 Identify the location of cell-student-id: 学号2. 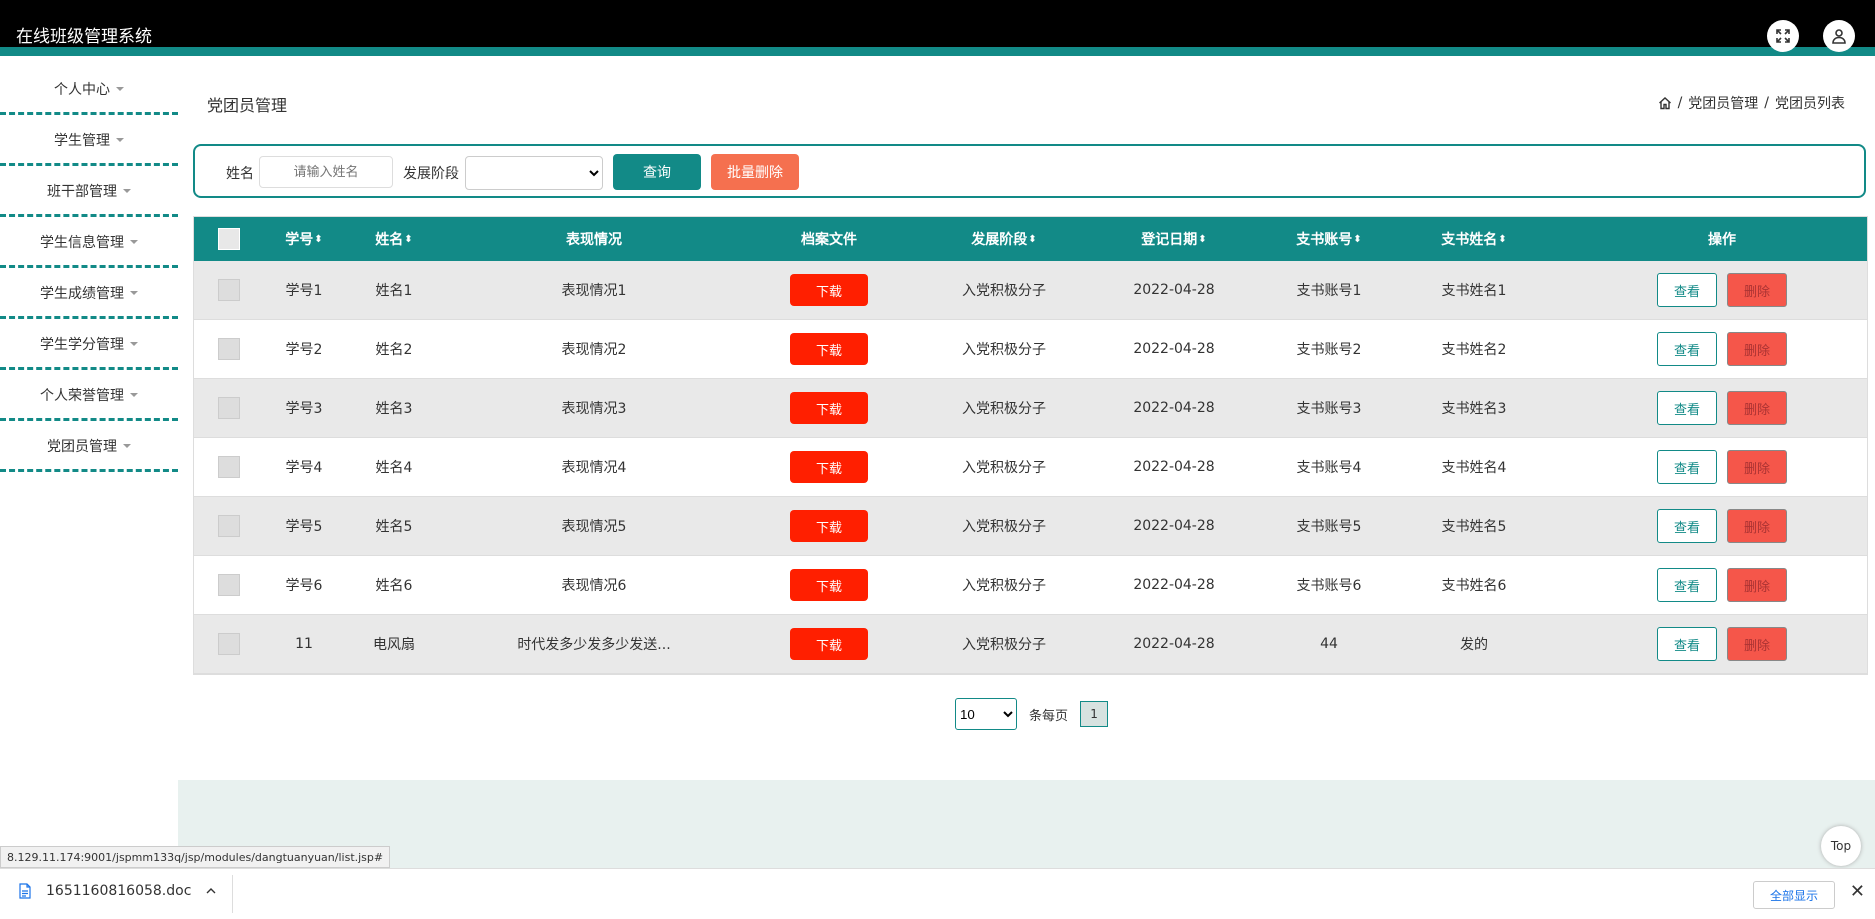
(304, 350).